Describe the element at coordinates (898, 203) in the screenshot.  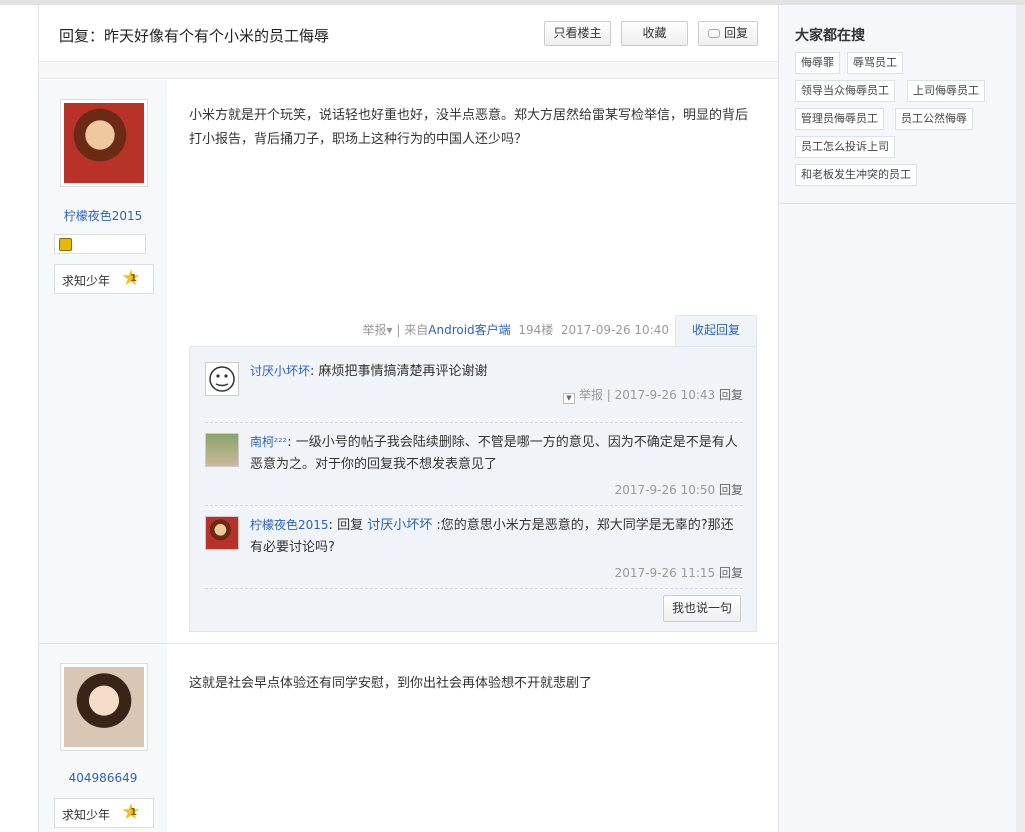
I see `sidebar-divider` at that location.